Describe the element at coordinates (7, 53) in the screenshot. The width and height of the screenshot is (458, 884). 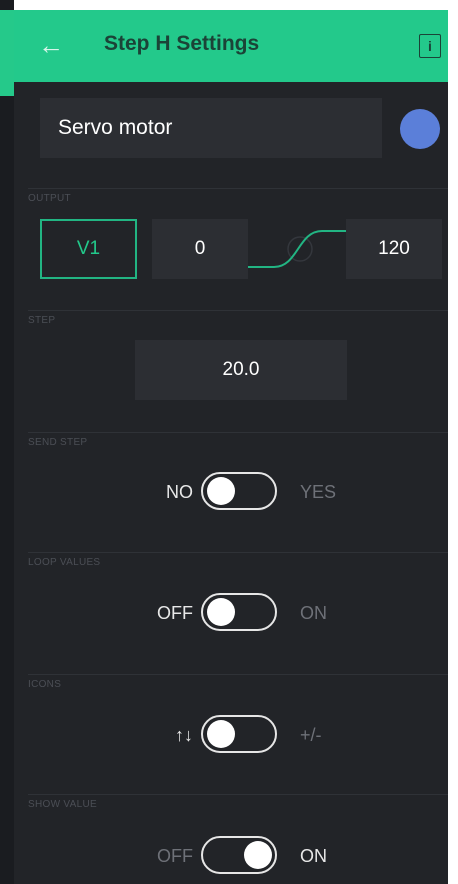
I see `left-edge-accent` at that location.